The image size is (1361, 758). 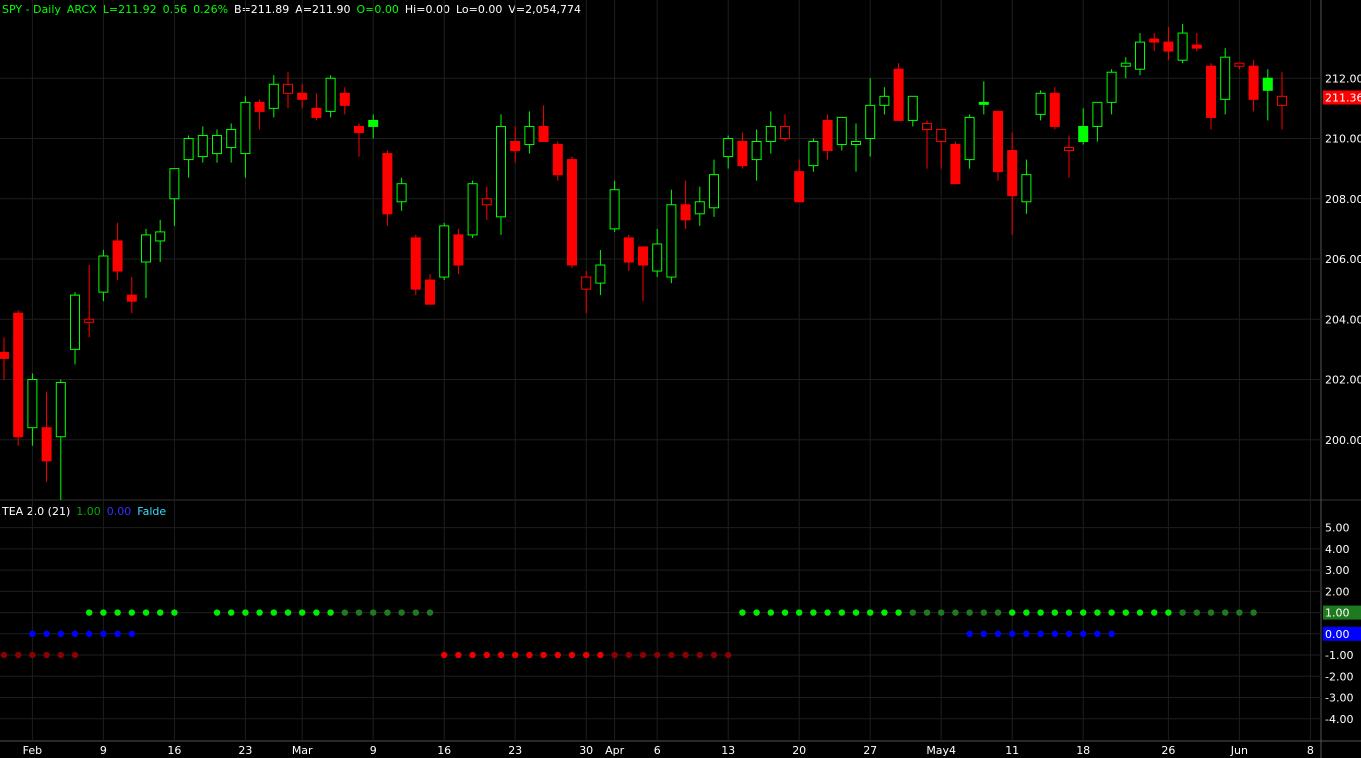 I want to click on time-axis-label: 26, so click(x=1168, y=750).